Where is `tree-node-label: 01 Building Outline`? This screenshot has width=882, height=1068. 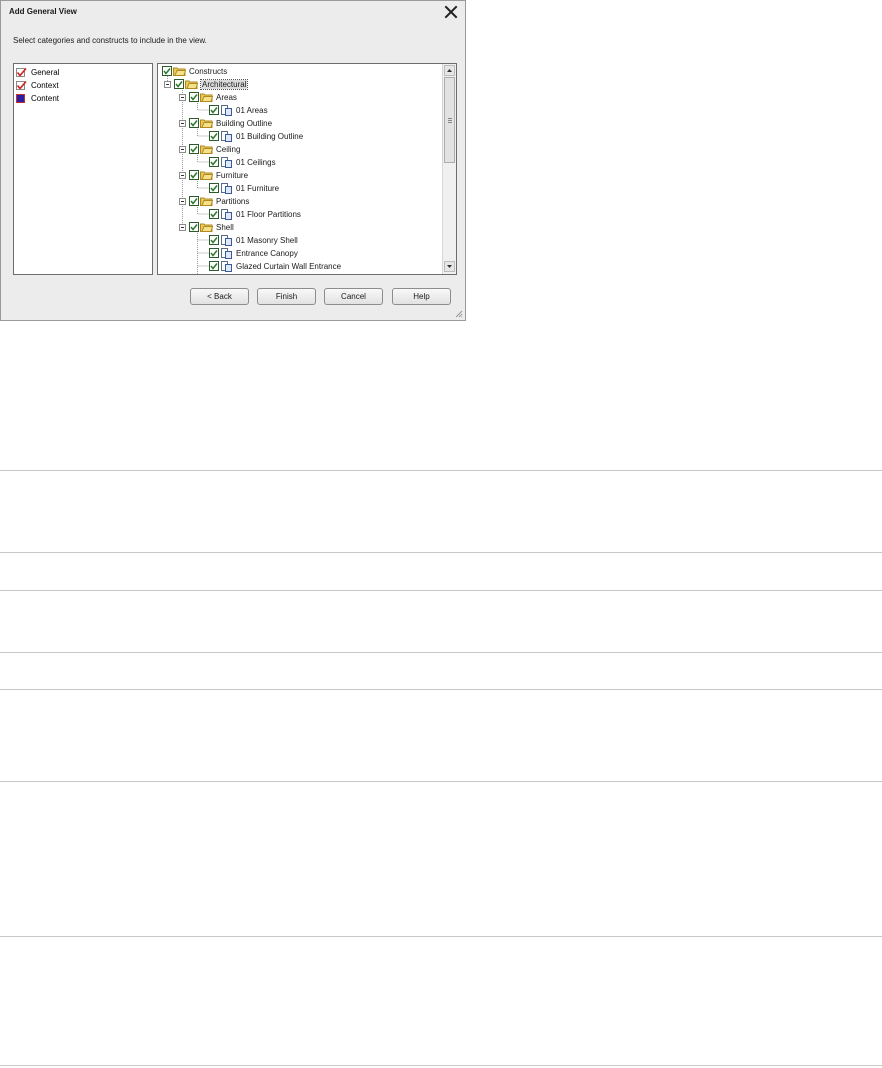 tree-node-label: 01 Building Outline is located at coordinates (270, 136).